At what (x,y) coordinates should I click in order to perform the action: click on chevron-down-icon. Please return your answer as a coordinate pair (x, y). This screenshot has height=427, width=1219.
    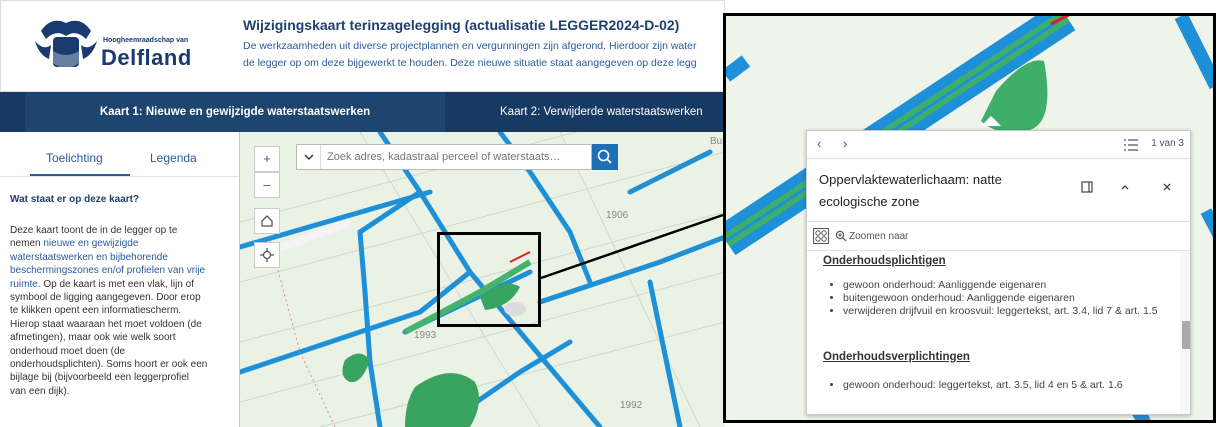
    Looking at the image, I should click on (308, 157).